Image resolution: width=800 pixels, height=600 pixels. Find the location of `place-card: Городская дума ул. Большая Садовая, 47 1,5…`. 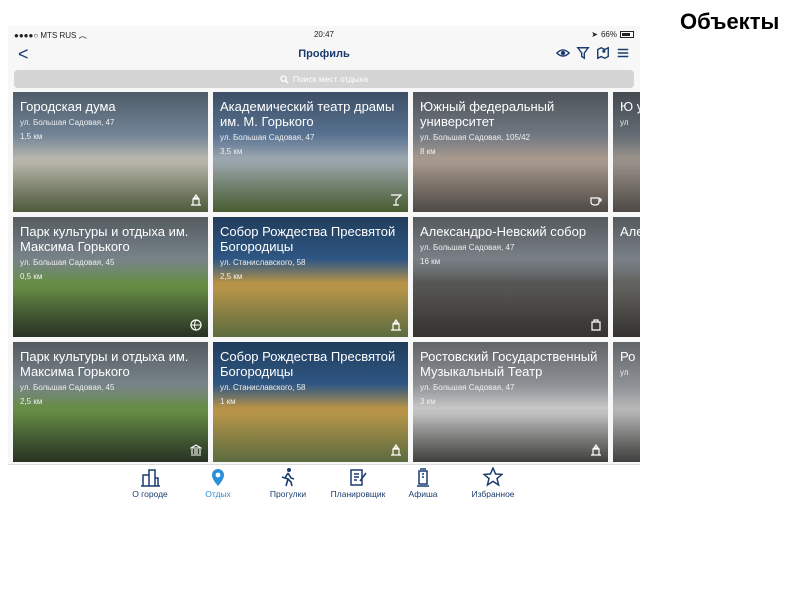

place-card: Городская дума ул. Большая Садовая, 47 1,5… is located at coordinates (110, 152).